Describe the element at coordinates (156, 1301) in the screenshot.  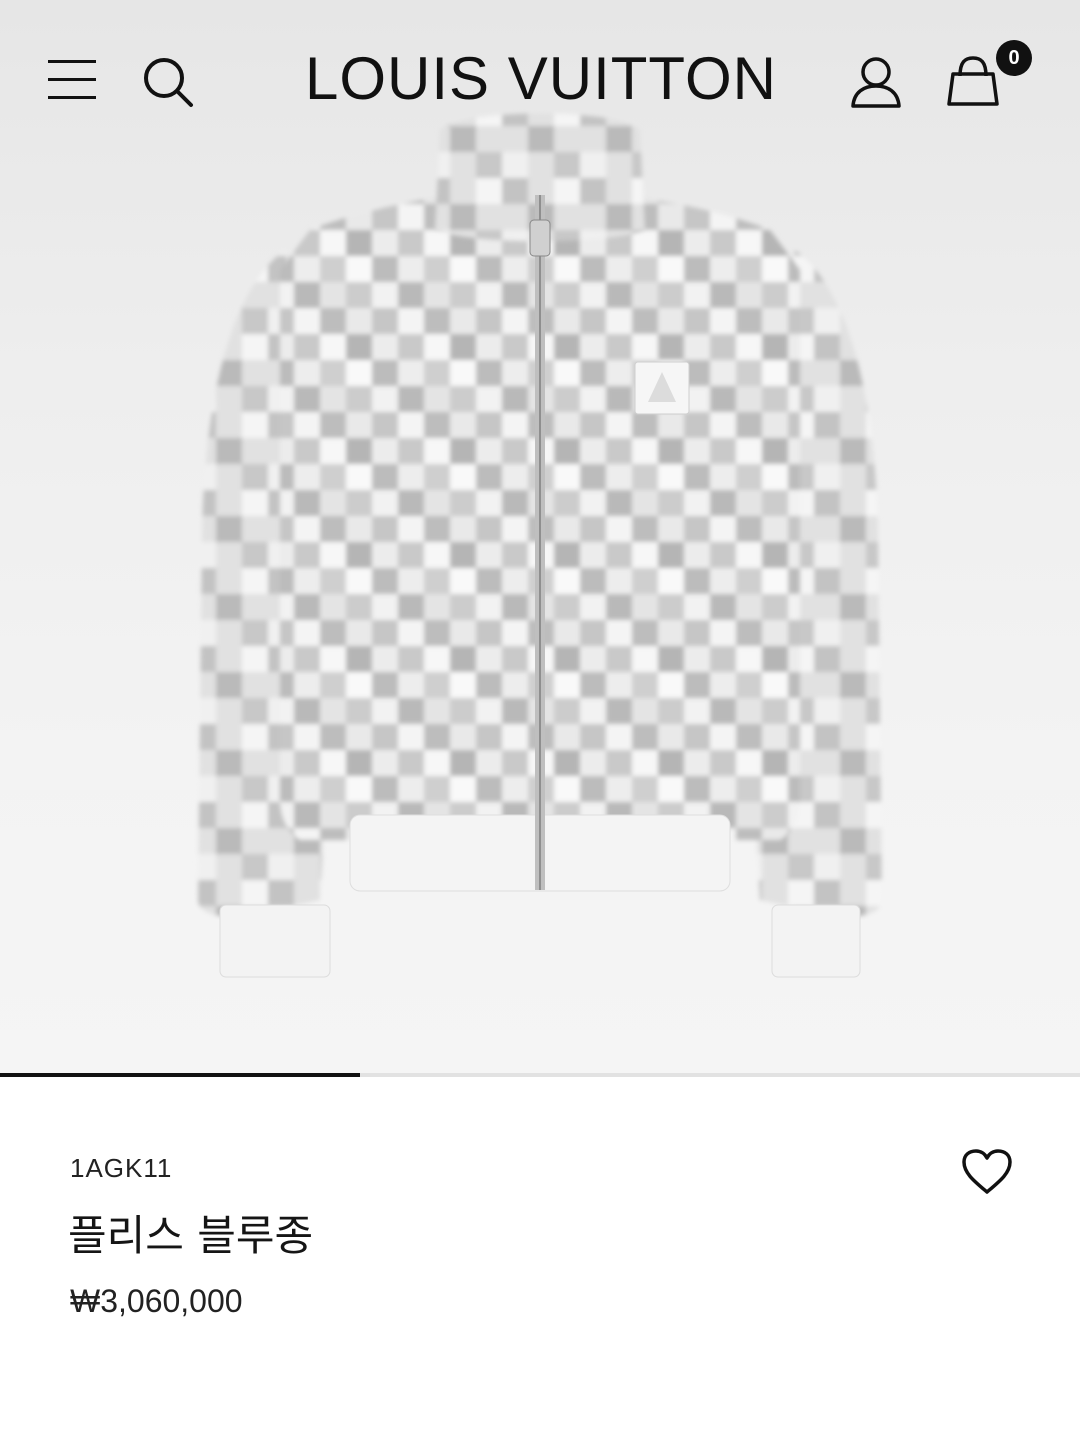
I see `product-price: ₩3,060,000` at that location.